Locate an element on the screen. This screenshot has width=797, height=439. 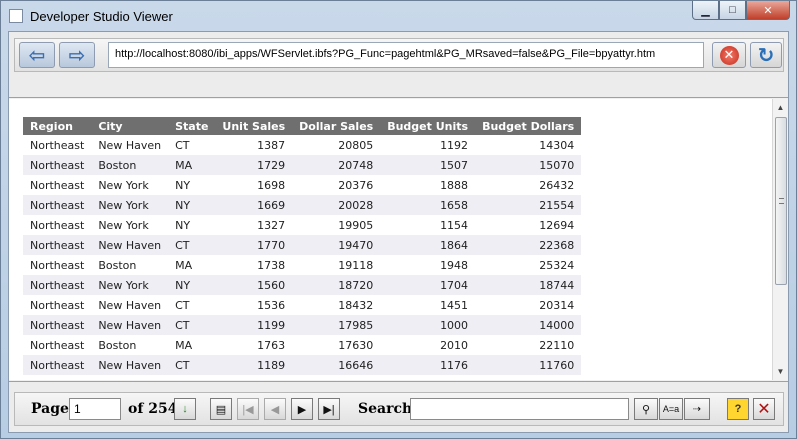
table-cell: 1658 is located at coordinates (428, 205).